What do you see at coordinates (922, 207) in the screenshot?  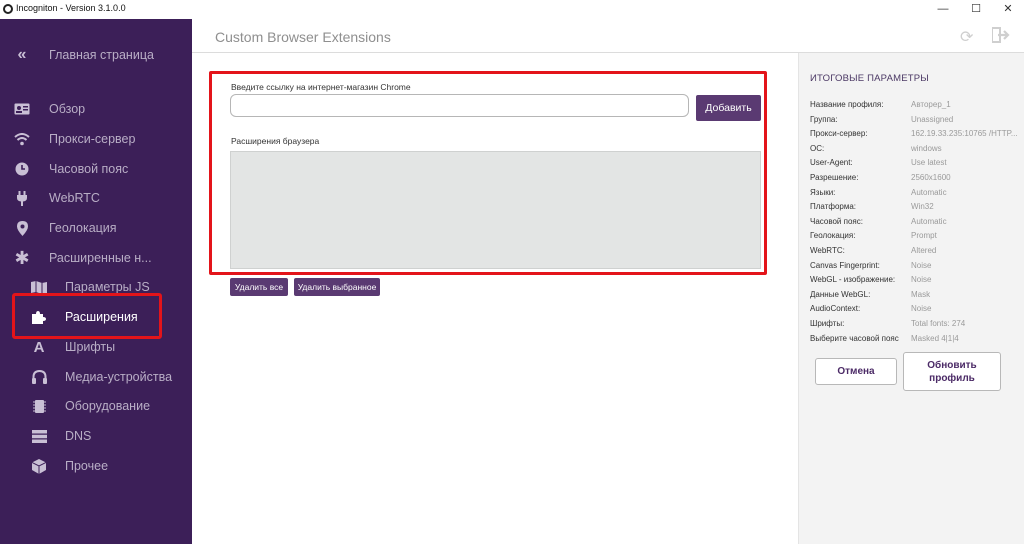 I see `summary-row-value: Win32` at bounding box center [922, 207].